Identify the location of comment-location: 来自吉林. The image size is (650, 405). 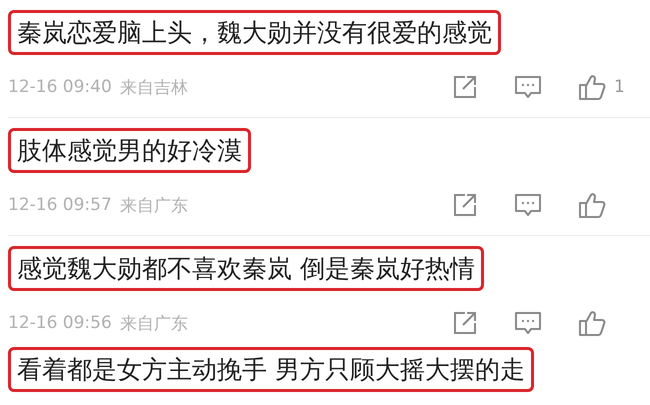
(154, 87).